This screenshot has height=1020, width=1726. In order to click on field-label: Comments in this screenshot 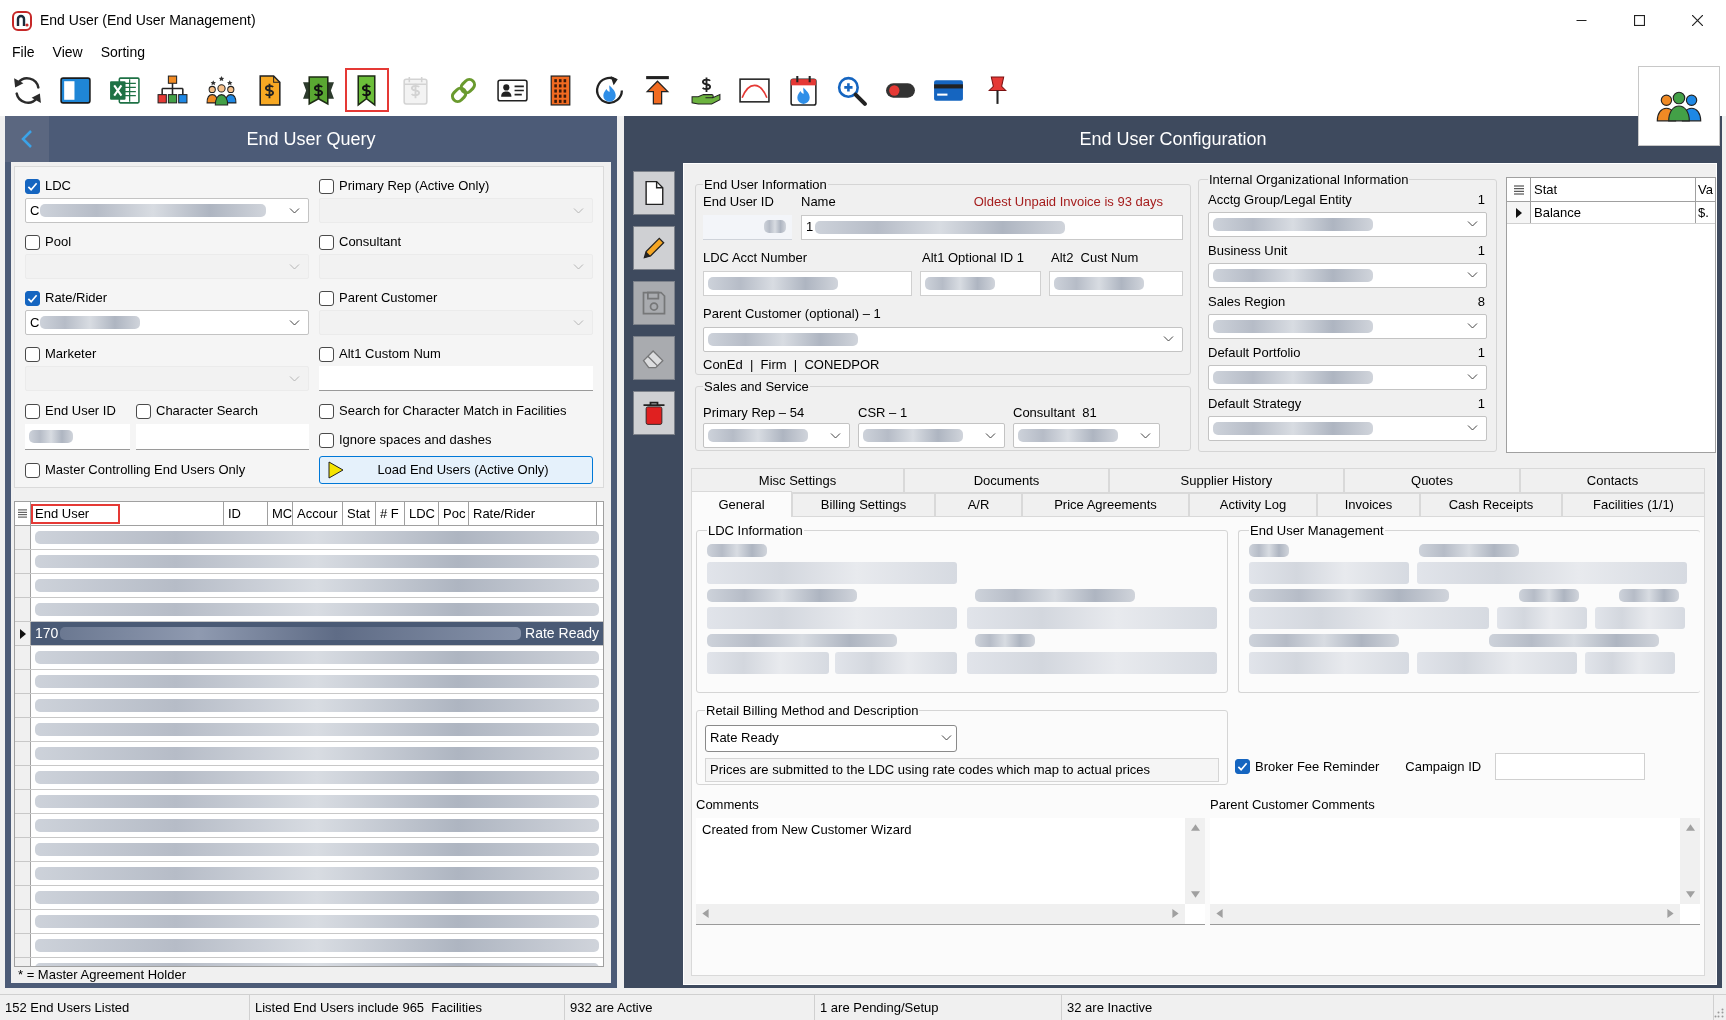, I will do `click(728, 805)`.